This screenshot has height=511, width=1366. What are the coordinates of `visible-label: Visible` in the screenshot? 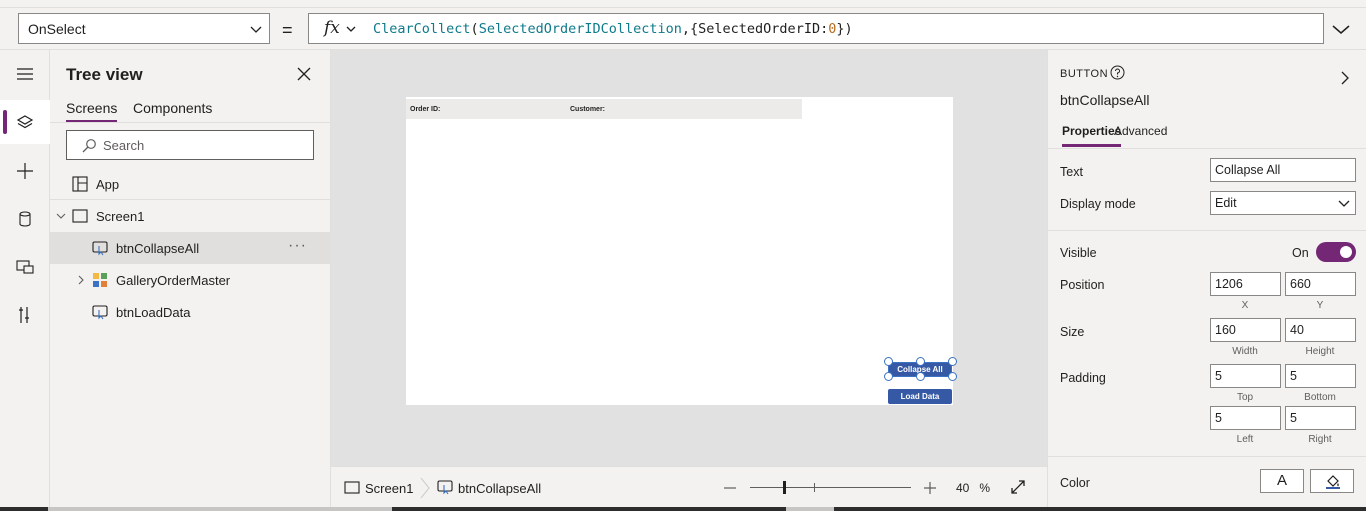 It's located at (1078, 253).